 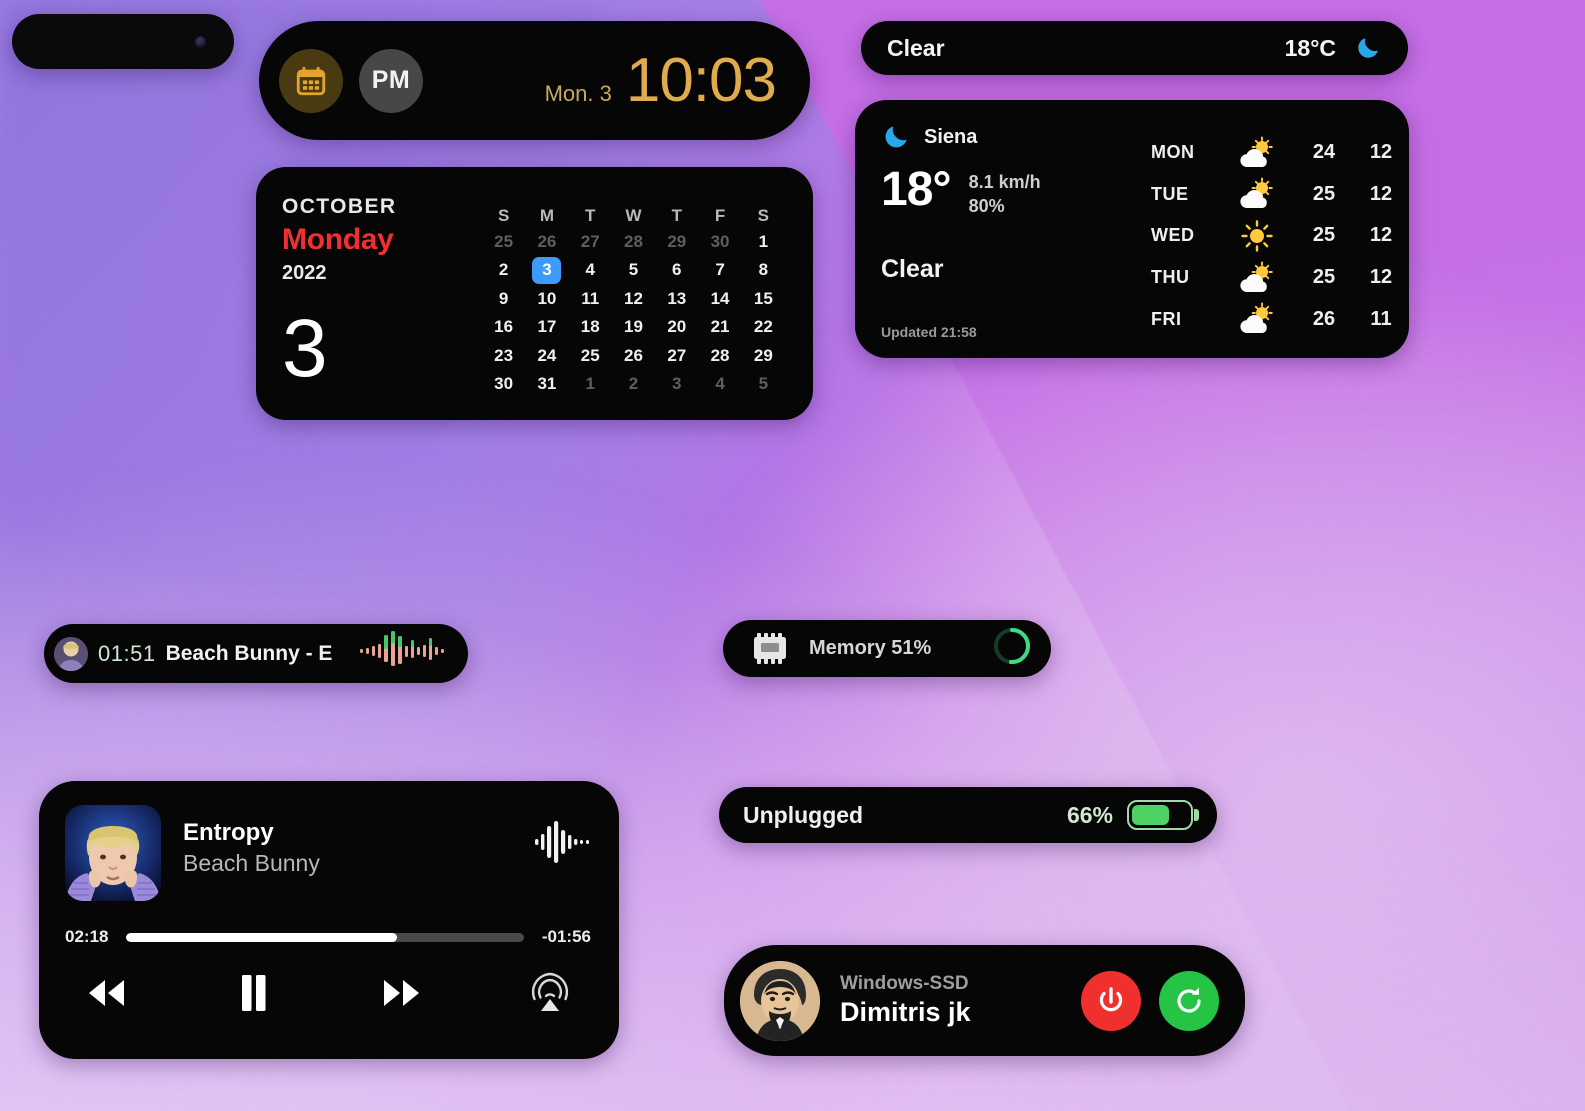 I want to click on fast-forward-button, so click(x=402, y=993).